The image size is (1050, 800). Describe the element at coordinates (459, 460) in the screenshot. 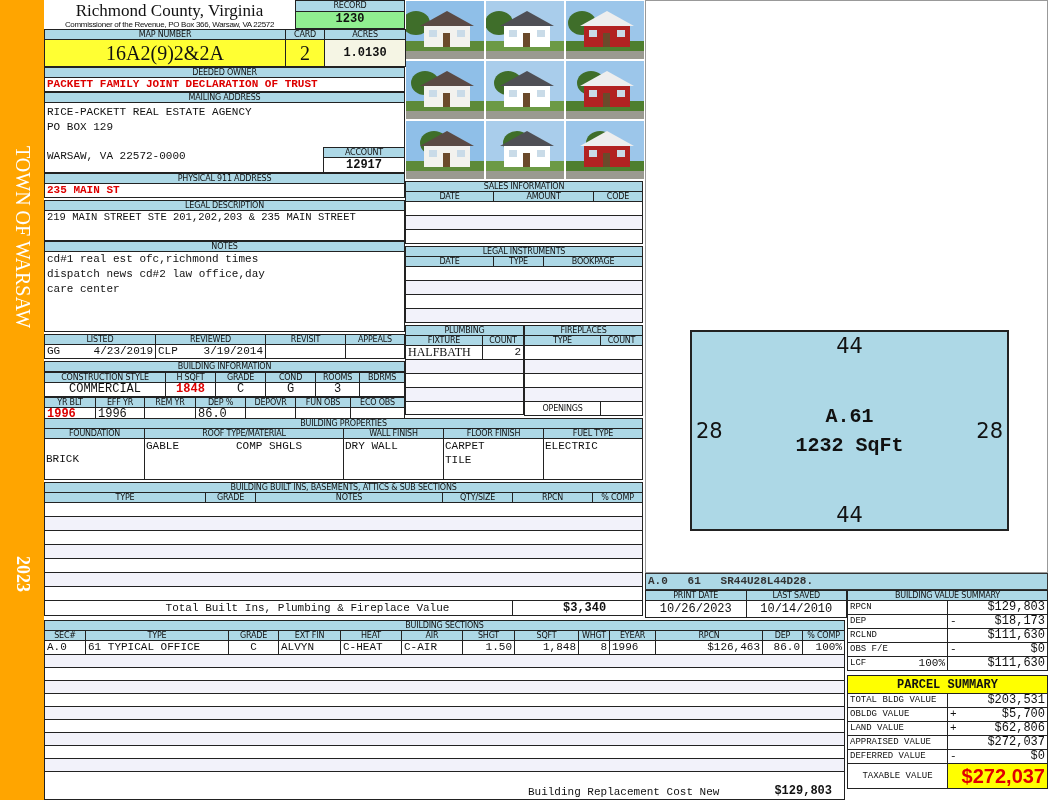

I see `property-value: TILE` at that location.